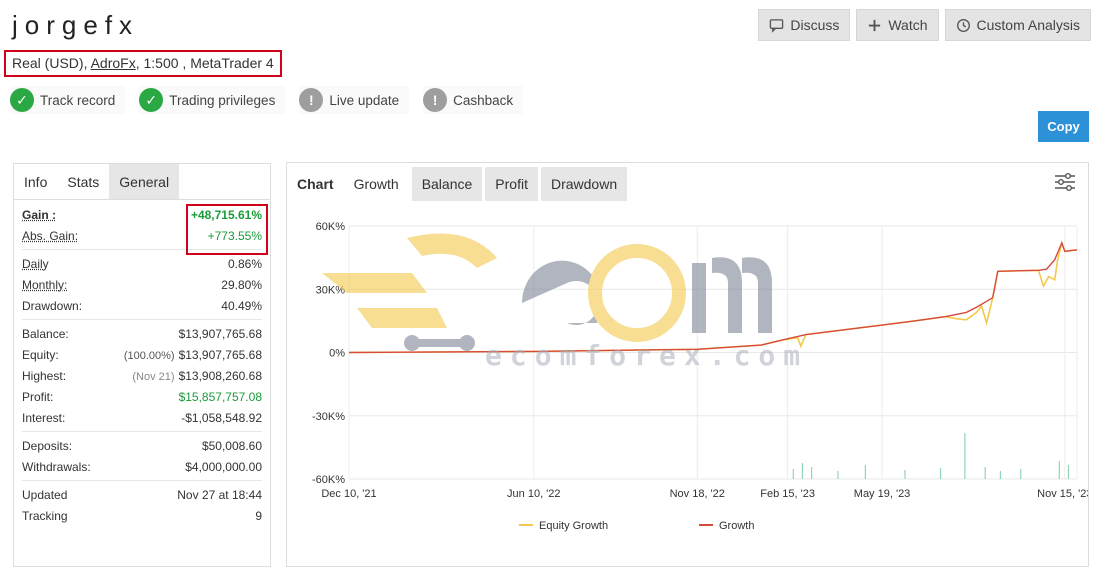  I want to click on discuss-button: Discuss, so click(804, 25).